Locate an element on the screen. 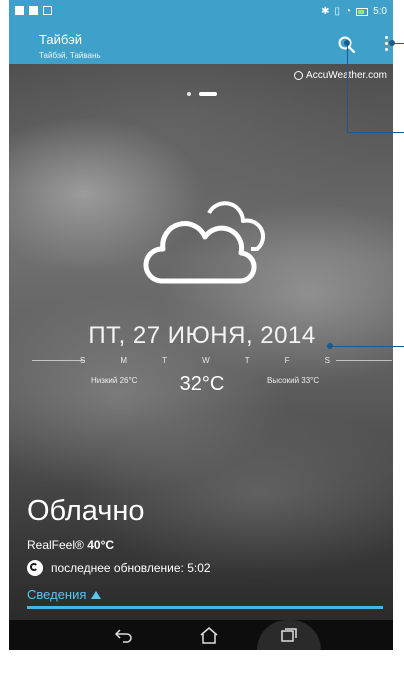 The width and height of the screenshot is (404, 687). realfeel-row: RealFeel® 40°C is located at coordinates (70, 545).